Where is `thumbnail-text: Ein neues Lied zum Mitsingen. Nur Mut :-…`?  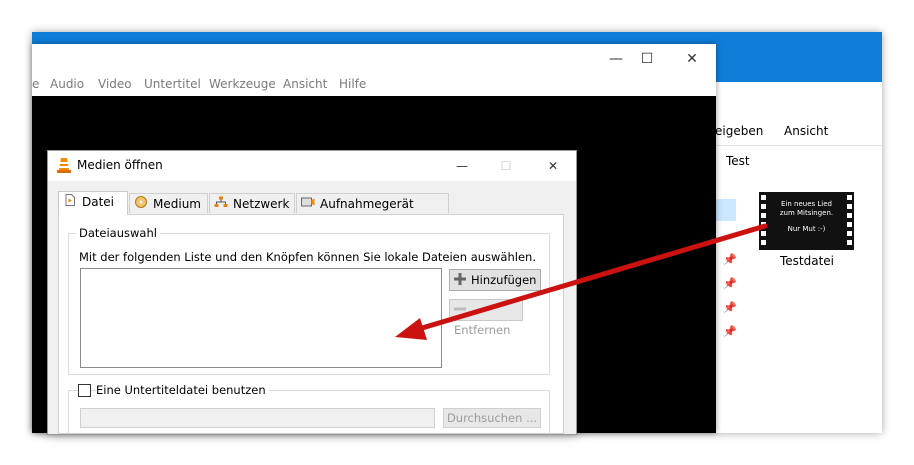 thumbnail-text: Ein neues Lied zum Mitsingen. Nur Mut :-… is located at coordinates (806, 216).